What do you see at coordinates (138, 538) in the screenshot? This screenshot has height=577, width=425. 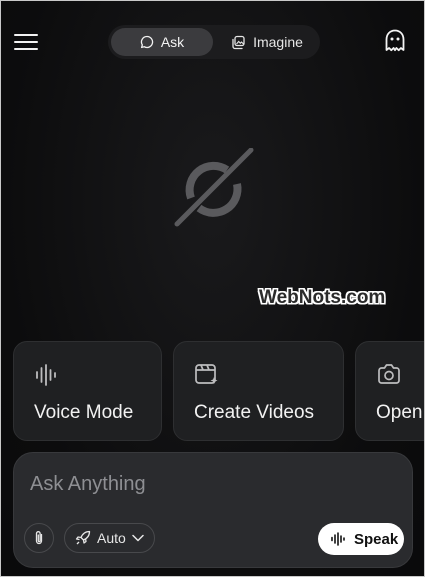 I see `chevron-down-icon` at bounding box center [138, 538].